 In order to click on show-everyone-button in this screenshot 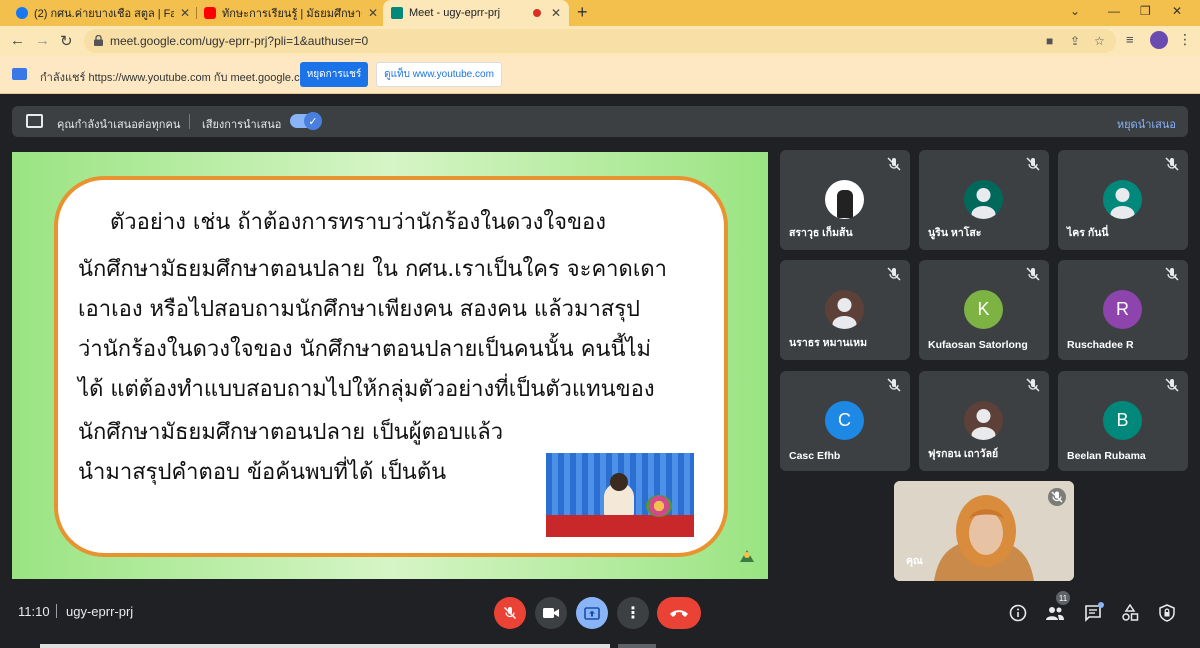, I will do `click(1055, 613)`.